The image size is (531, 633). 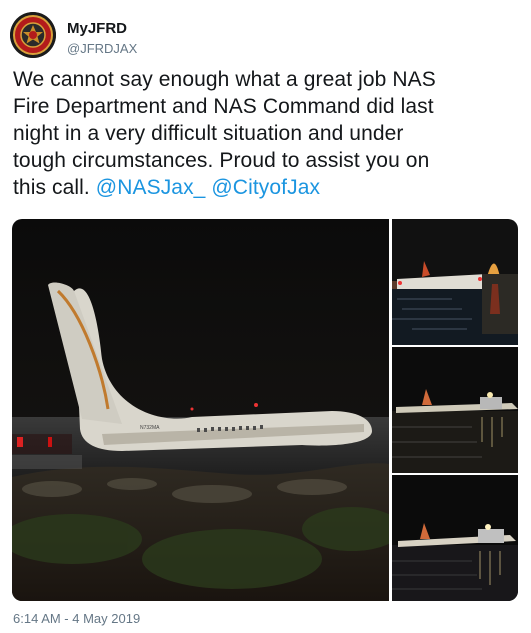 I want to click on tweet-header: MyJFRD @JFRDJAX, so click(x=260, y=36).